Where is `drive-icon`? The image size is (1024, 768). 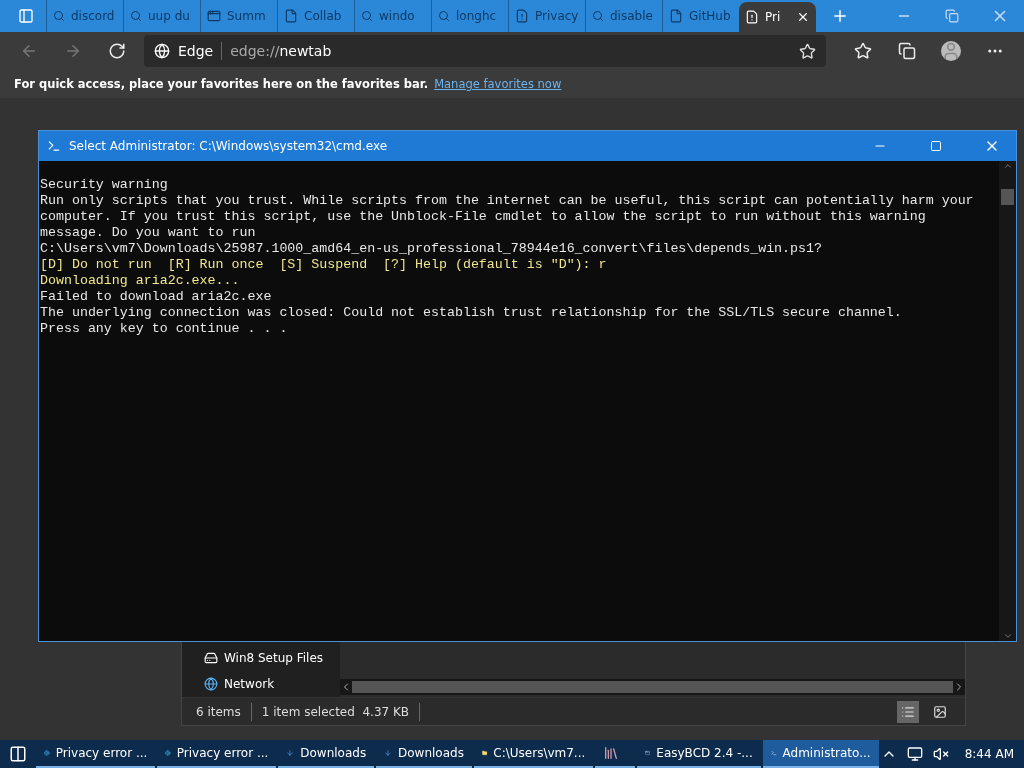 drive-icon is located at coordinates (211, 658).